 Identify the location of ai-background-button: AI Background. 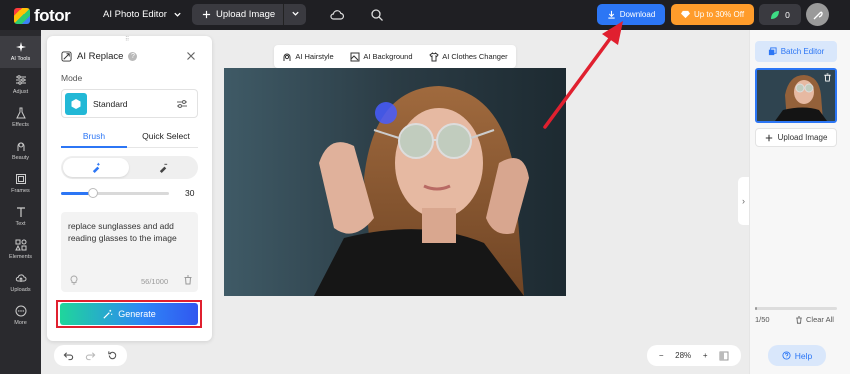
(381, 57).